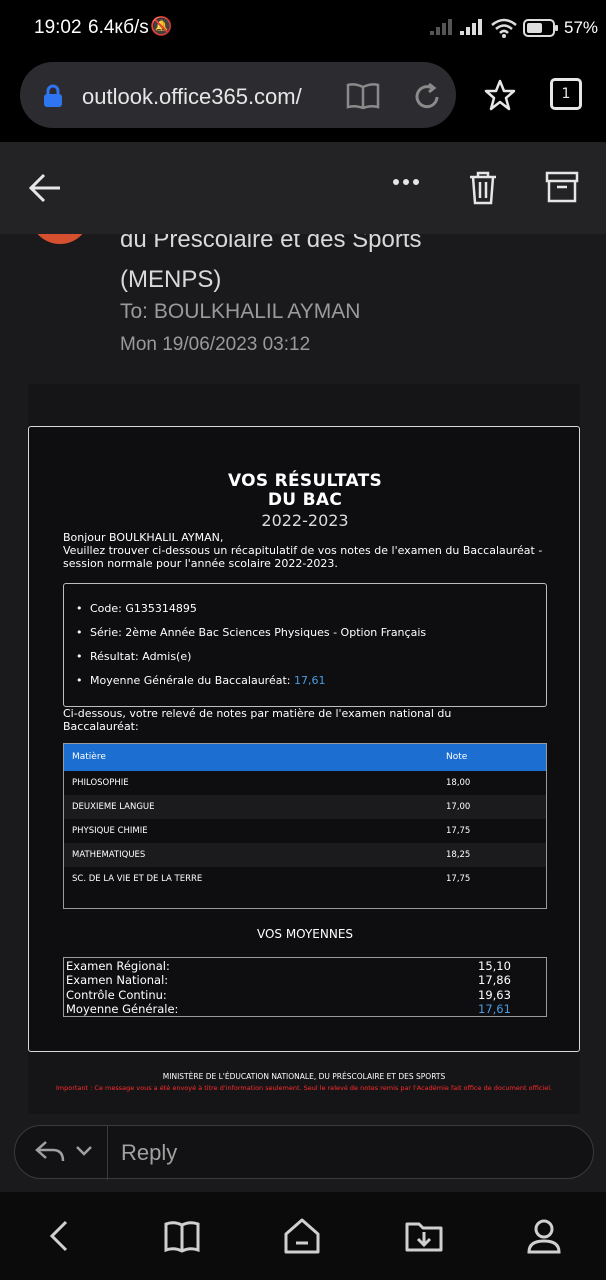 The height and width of the screenshot is (1280, 606). I want to click on row-subject: SC. DE LA VIE ET DE LA TERRE, so click(137, 879).